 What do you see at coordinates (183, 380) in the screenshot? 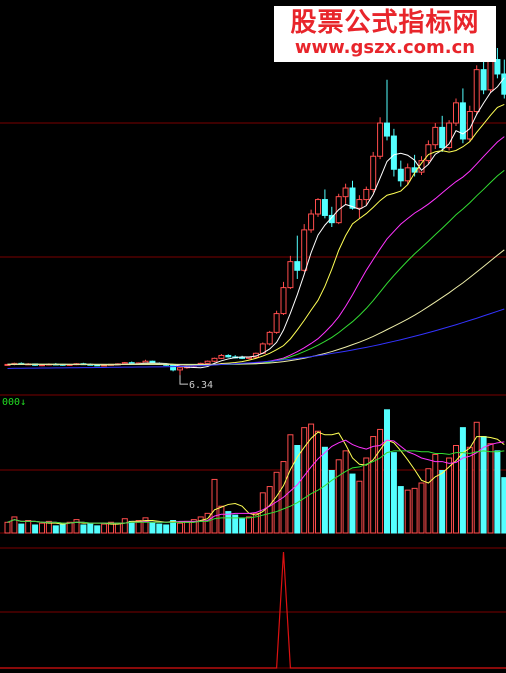
I see `low-annotation-pointer` at bounding box center [183, 380].